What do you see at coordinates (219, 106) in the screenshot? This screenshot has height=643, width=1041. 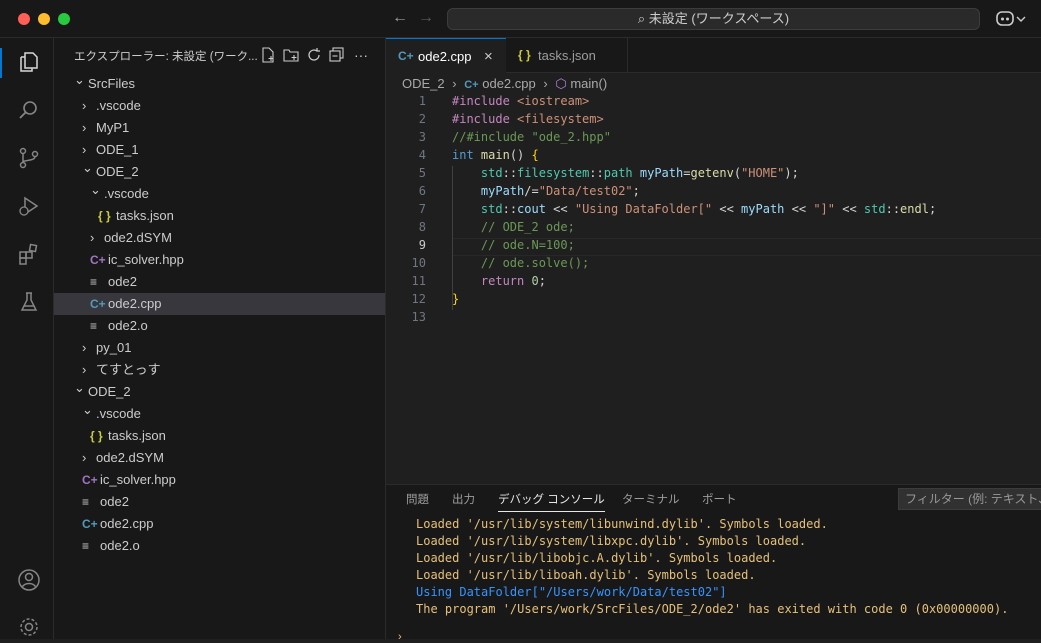 I see `tree-item: › .vscode` at bounding box center [219, 106].